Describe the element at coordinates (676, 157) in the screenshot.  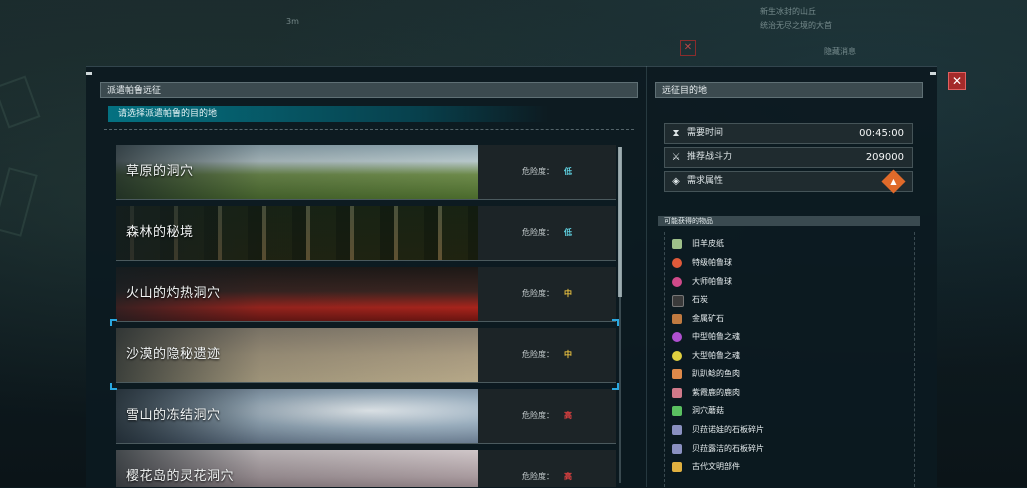
I see `crossed-swords-icon: ⚔` at that location.